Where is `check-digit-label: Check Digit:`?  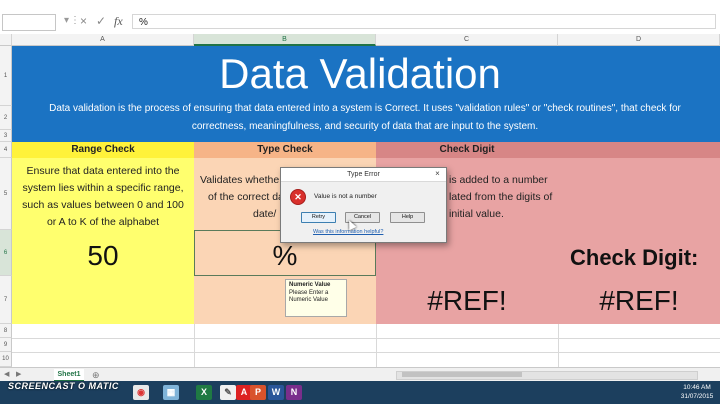
check-digit-label: Check Digit: is located at coordinates (634, 257).